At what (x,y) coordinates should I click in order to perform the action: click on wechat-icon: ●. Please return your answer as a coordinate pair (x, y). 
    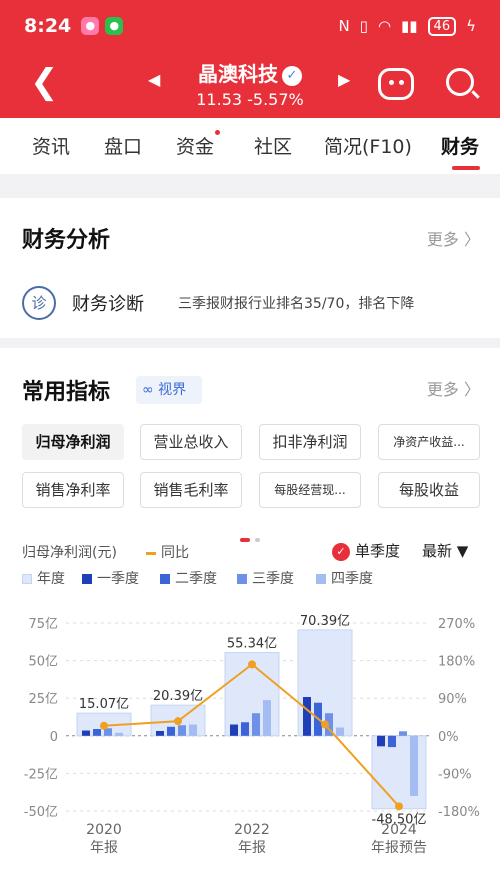
    Looking at the image, I should click on (114, 26).